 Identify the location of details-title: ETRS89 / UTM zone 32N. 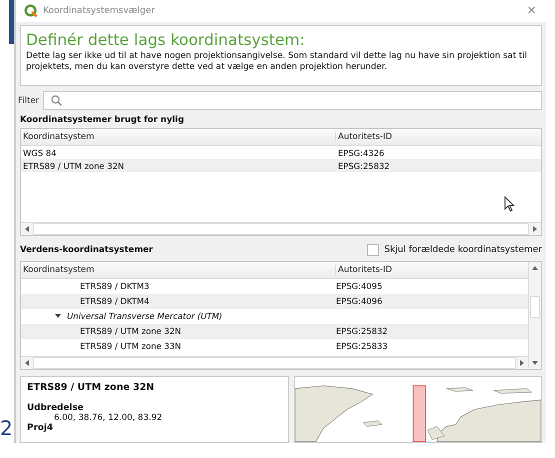
(91, 388).